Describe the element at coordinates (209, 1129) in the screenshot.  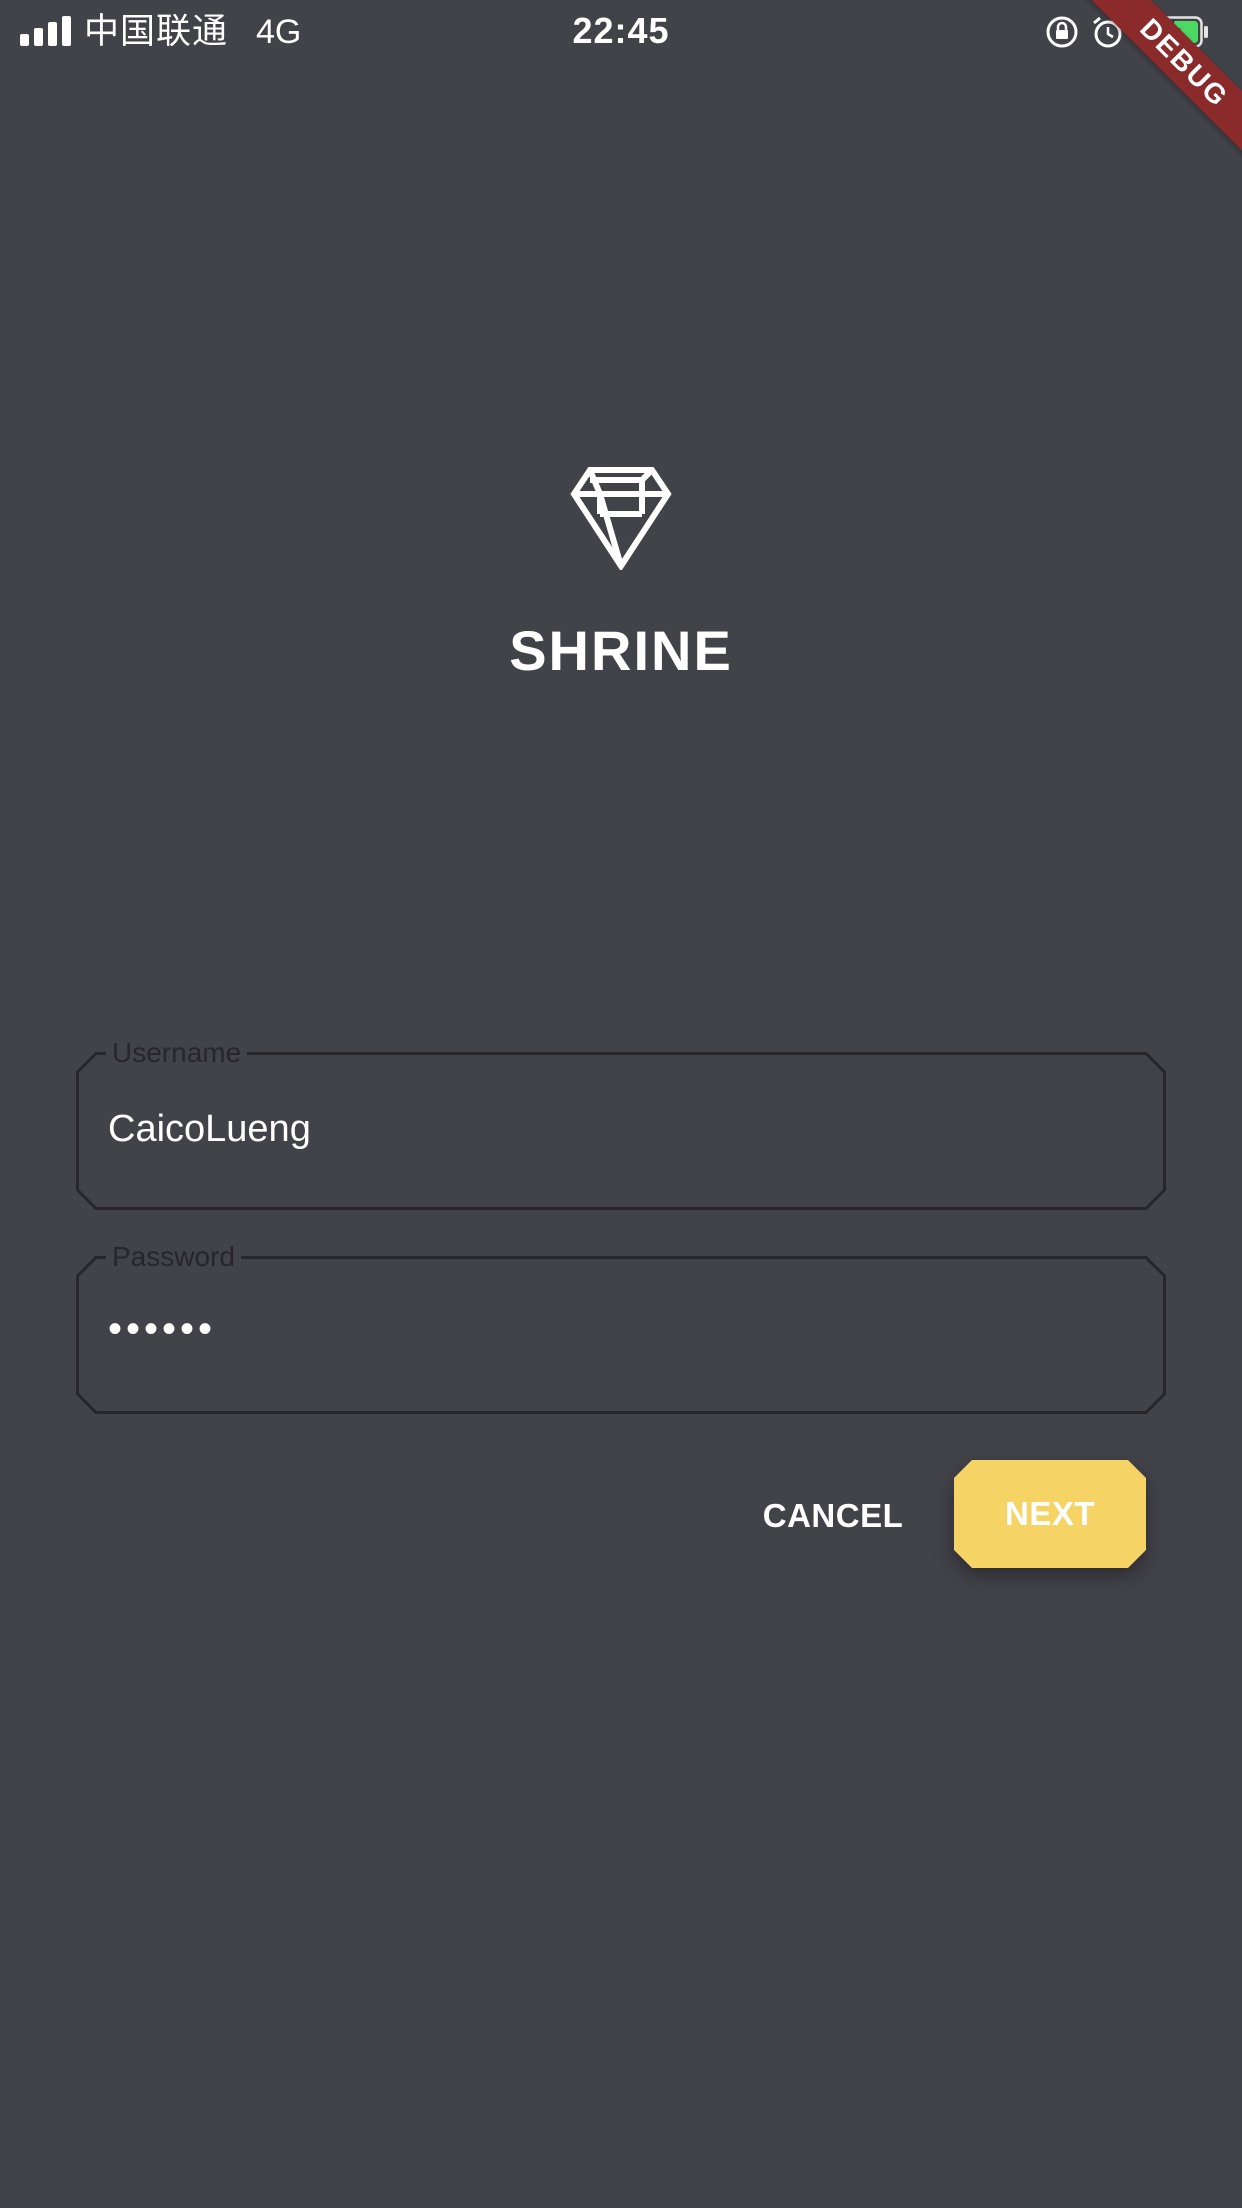
I see `username-input: CaicoLueng` at that location.